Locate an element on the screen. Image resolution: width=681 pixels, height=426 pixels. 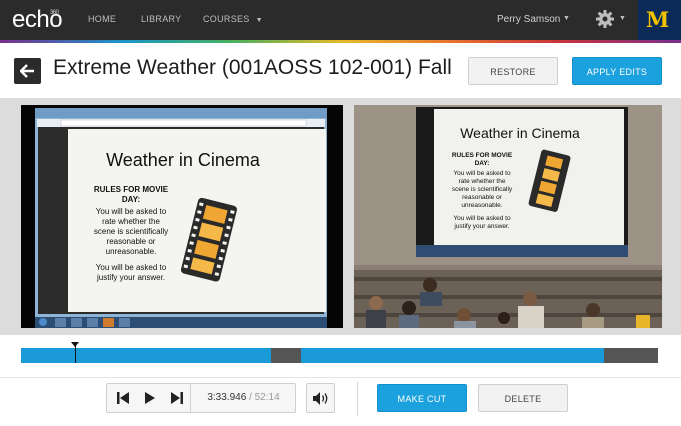
block-m-mark: M is located at coordinates (658, 19).